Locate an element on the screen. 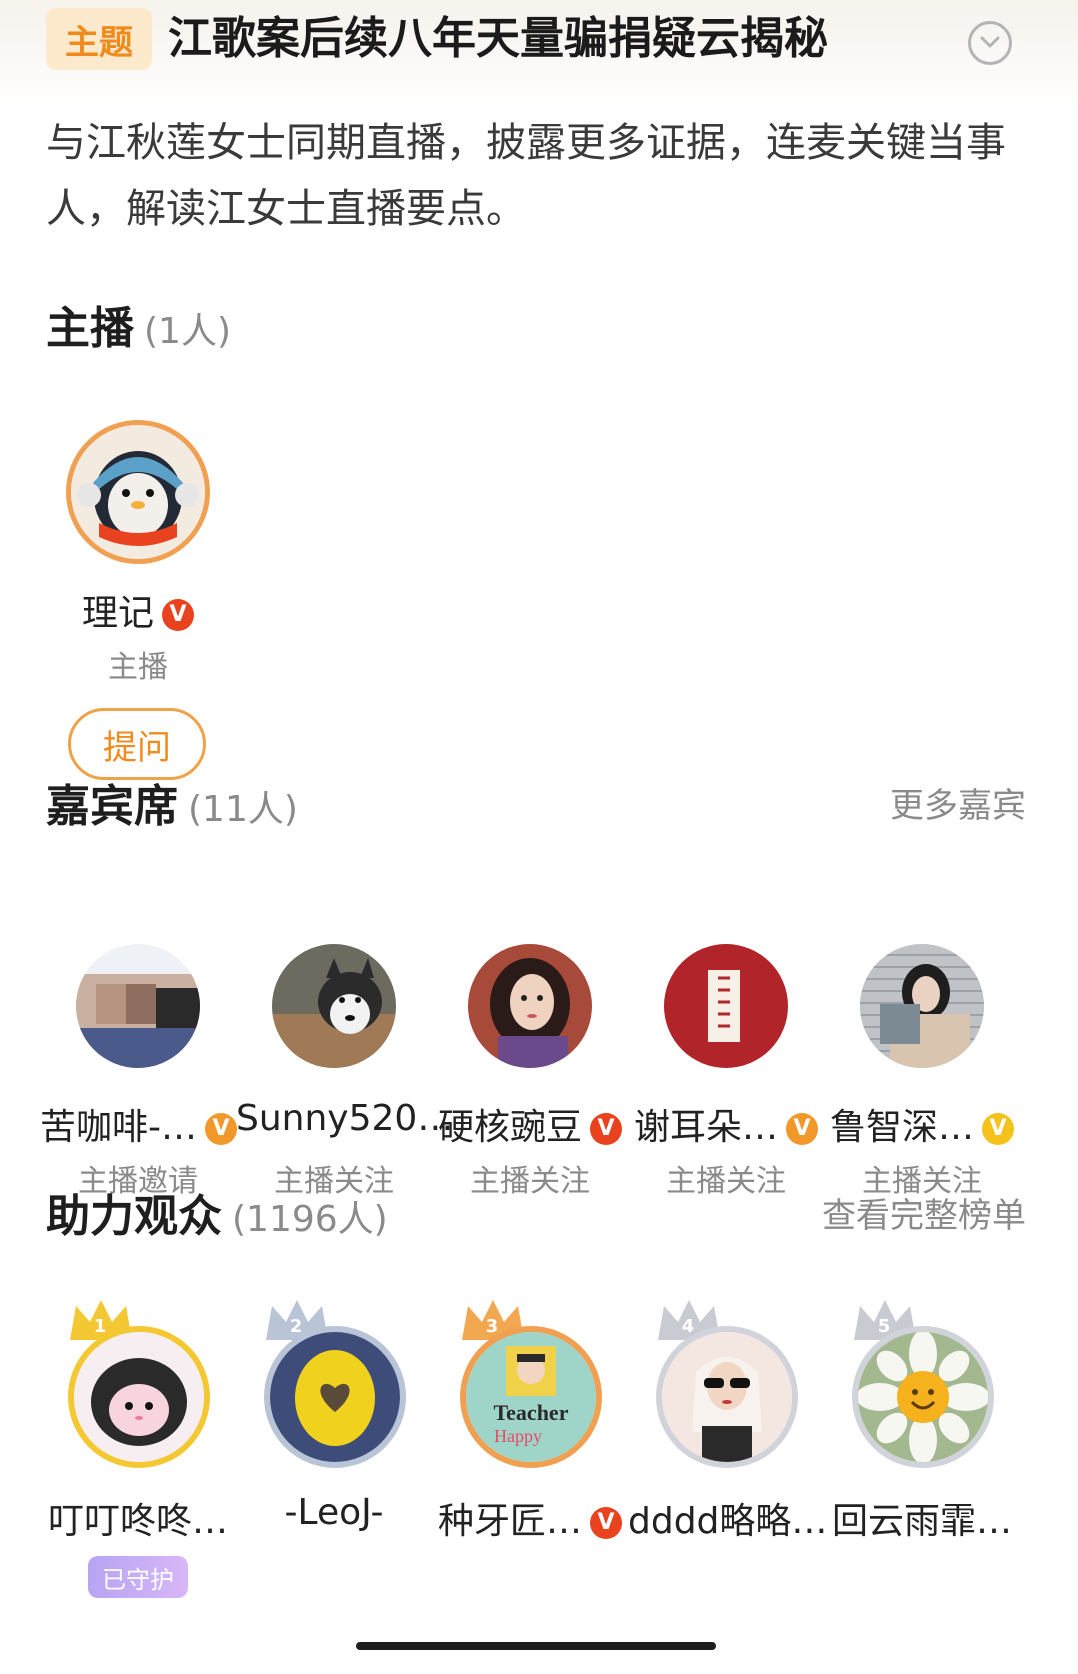 This screenshot has width=1078, height=1674. guest-name: 苦咖啡-… V is located at coordinates (138, 1124).